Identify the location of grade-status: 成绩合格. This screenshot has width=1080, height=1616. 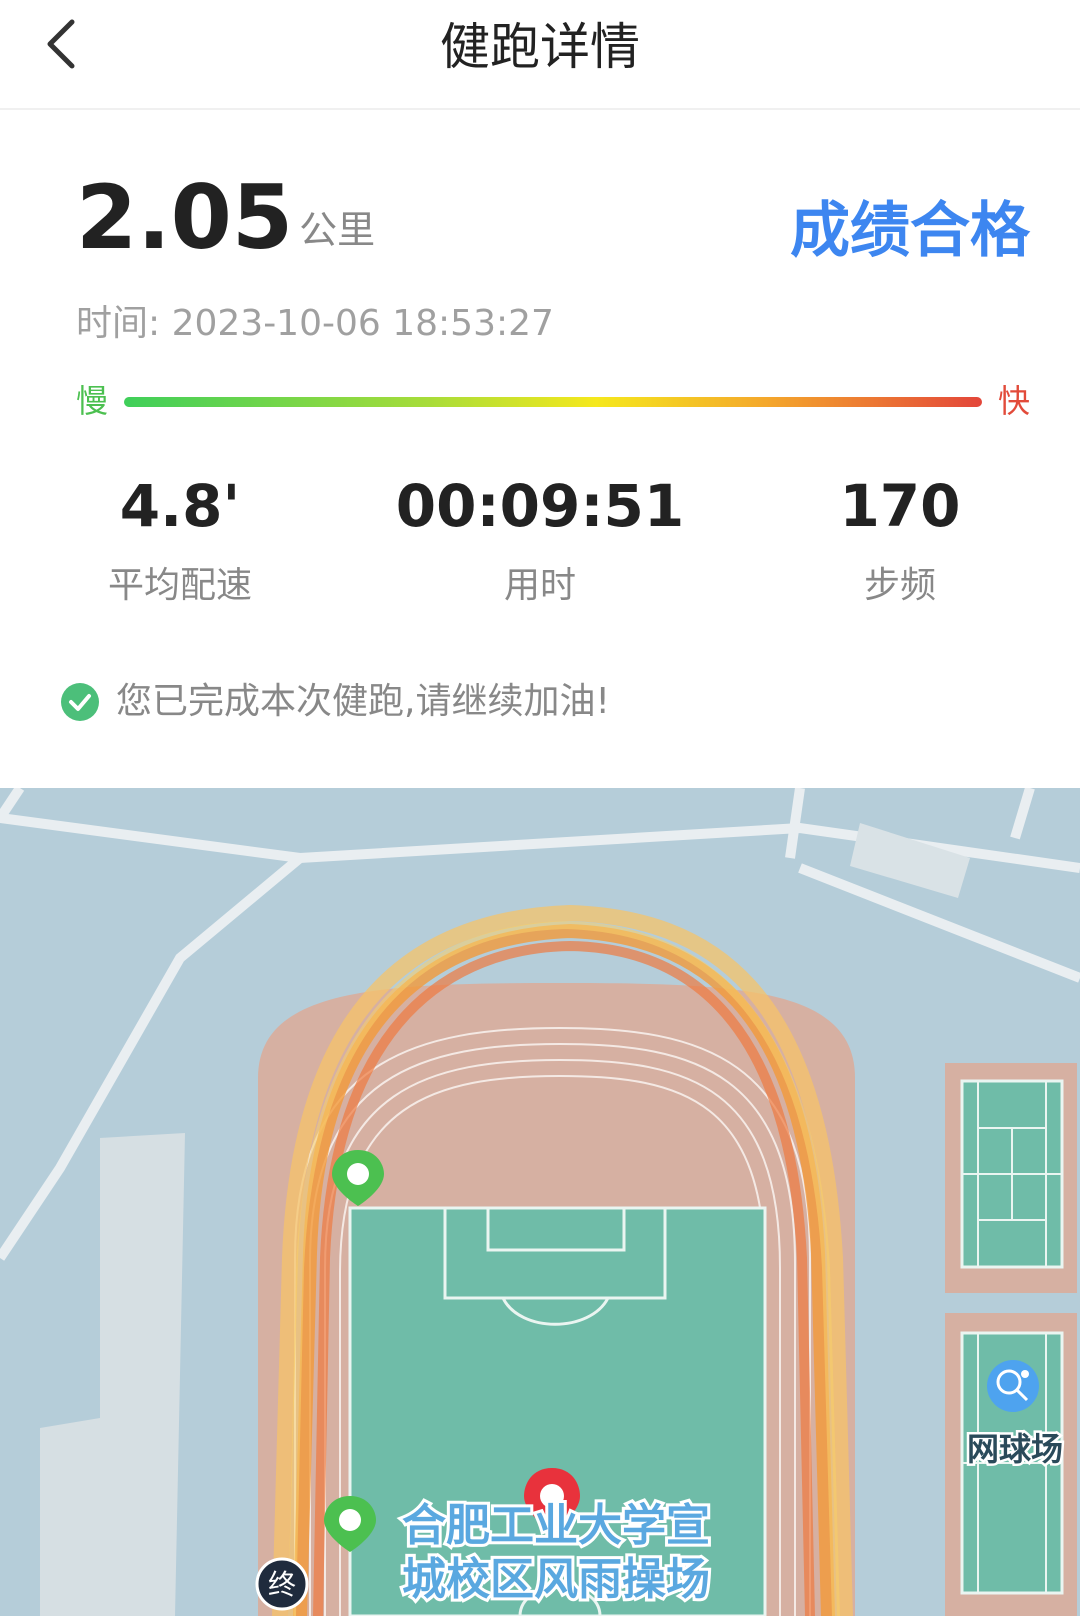
(910, 231).